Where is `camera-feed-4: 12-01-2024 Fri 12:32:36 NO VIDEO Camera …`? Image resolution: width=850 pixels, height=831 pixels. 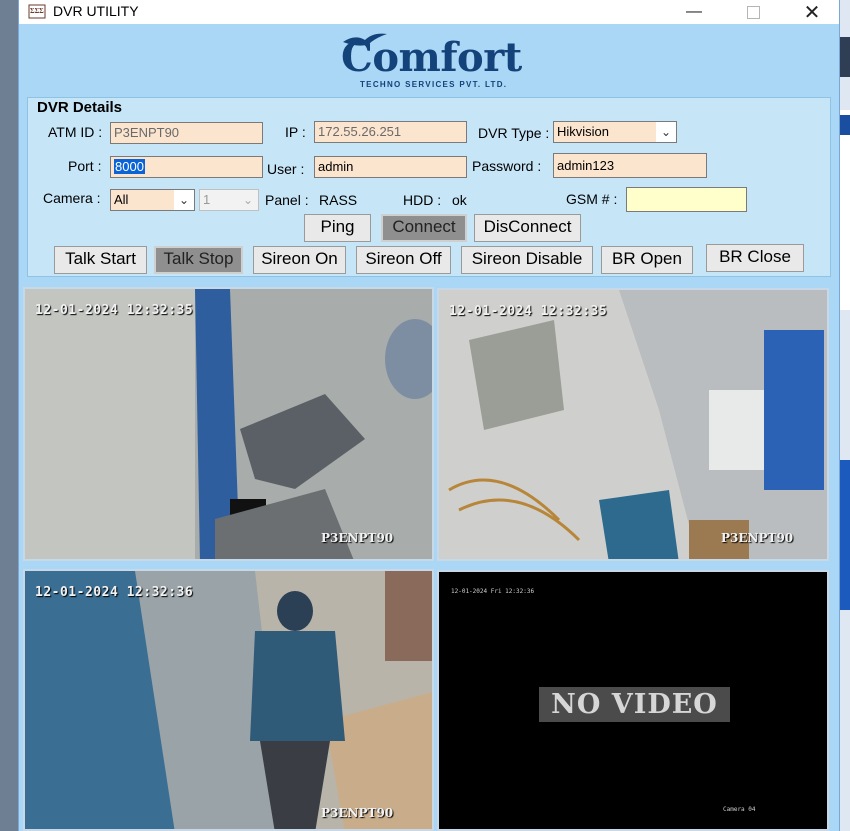 camera-feed-4: 12-01-2024 Fri 12:32:36 NO VIDEO Camera … is located at coordinates (633, 700).